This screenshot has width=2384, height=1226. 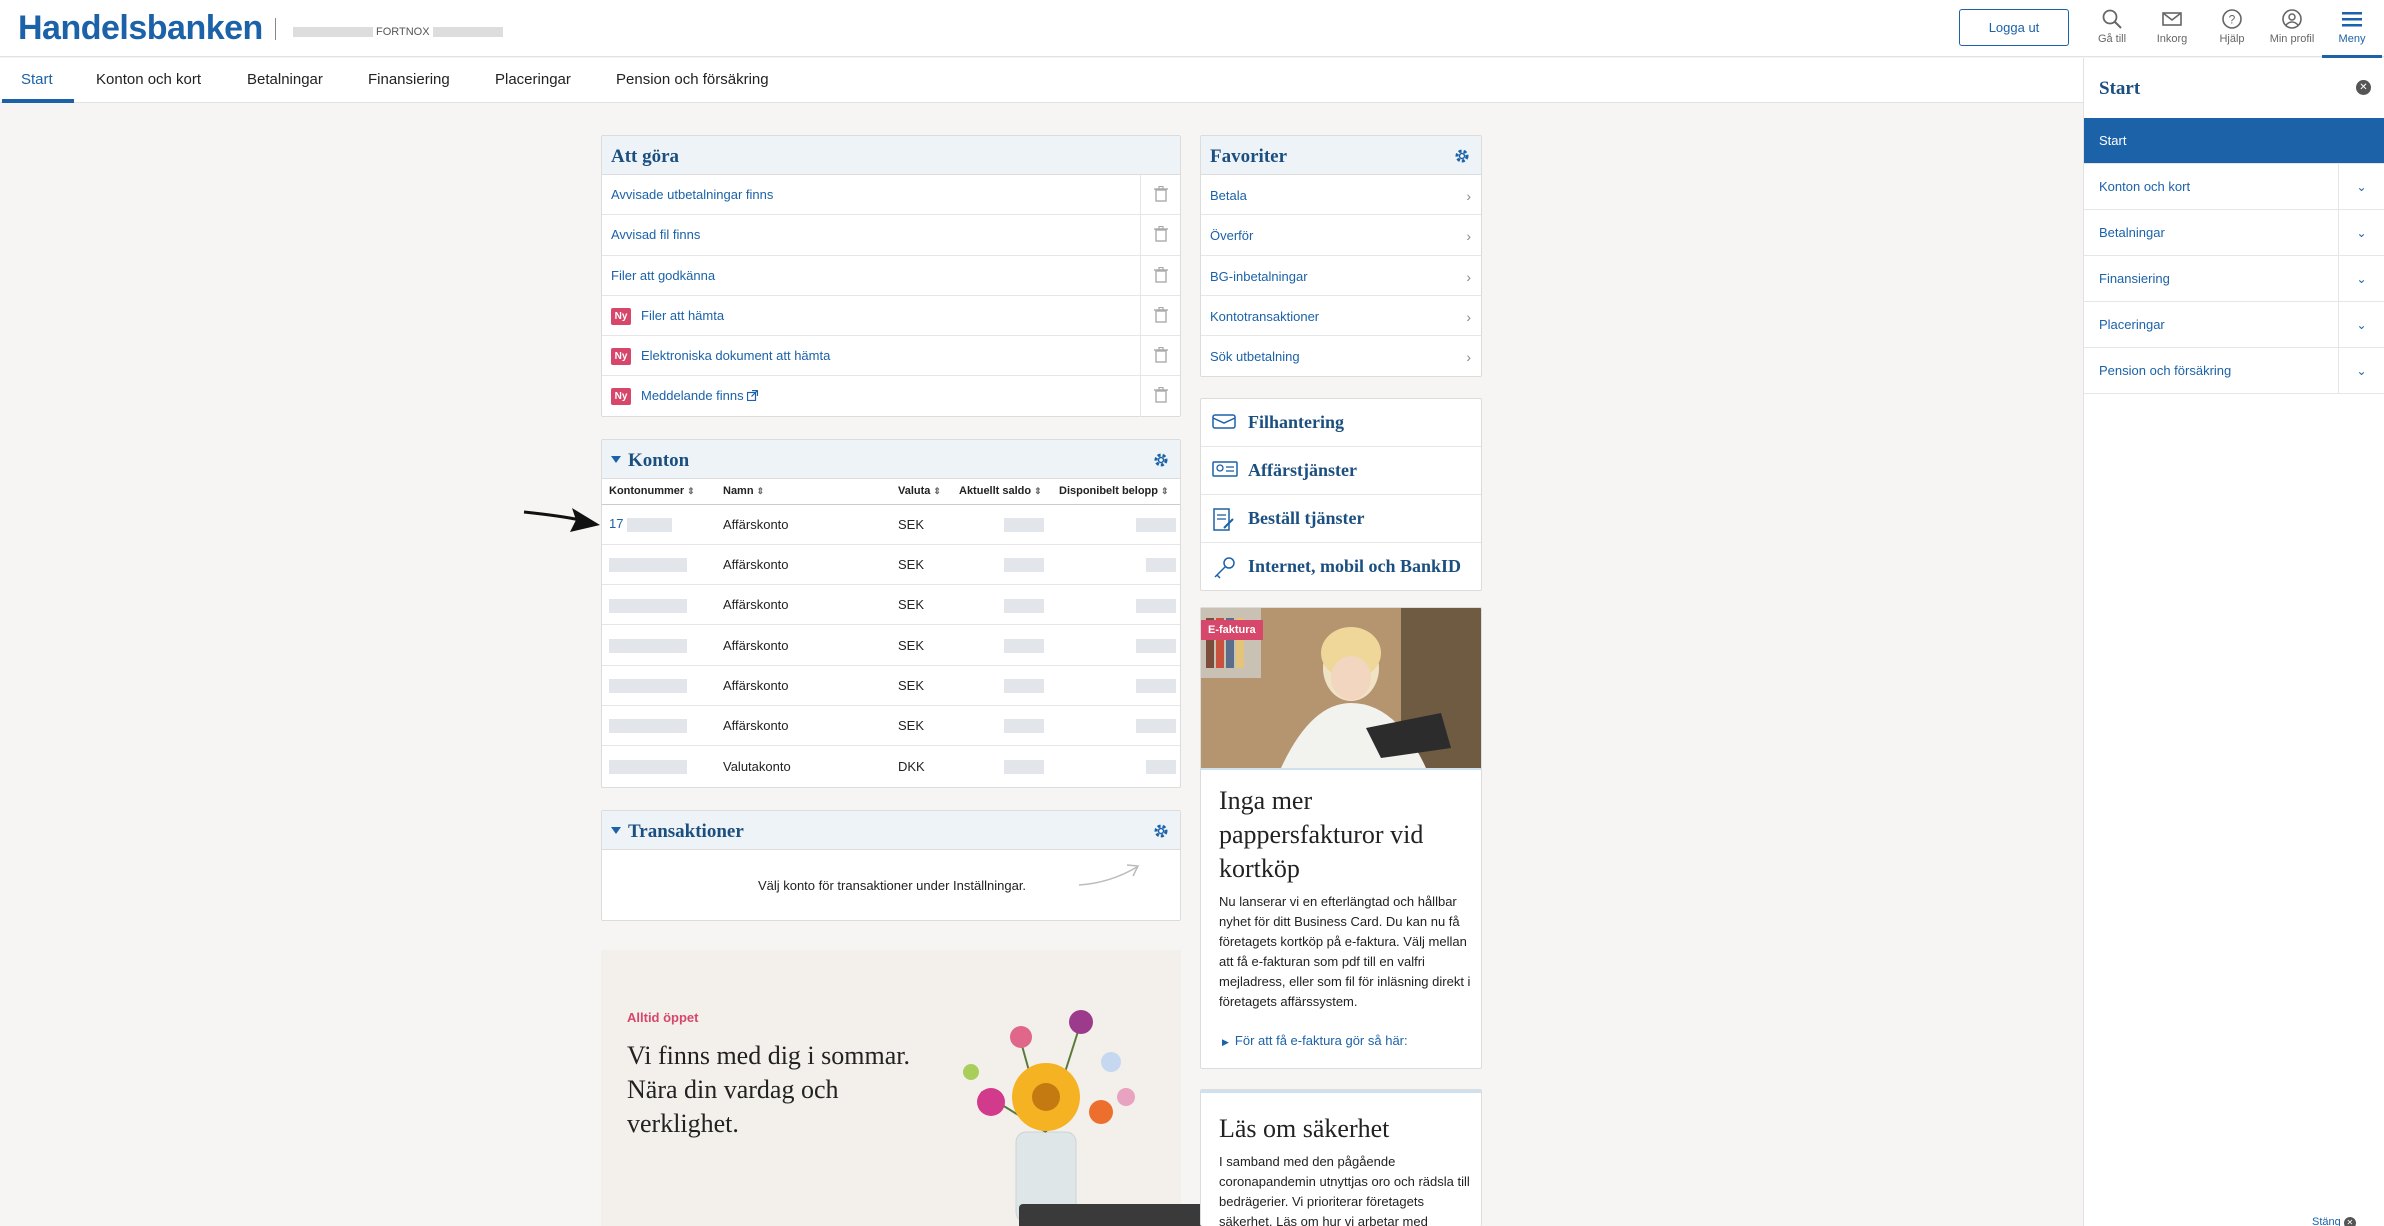 I want to click on favorite-item: Sök utbetalning ›, so click(x=1341, y=356).